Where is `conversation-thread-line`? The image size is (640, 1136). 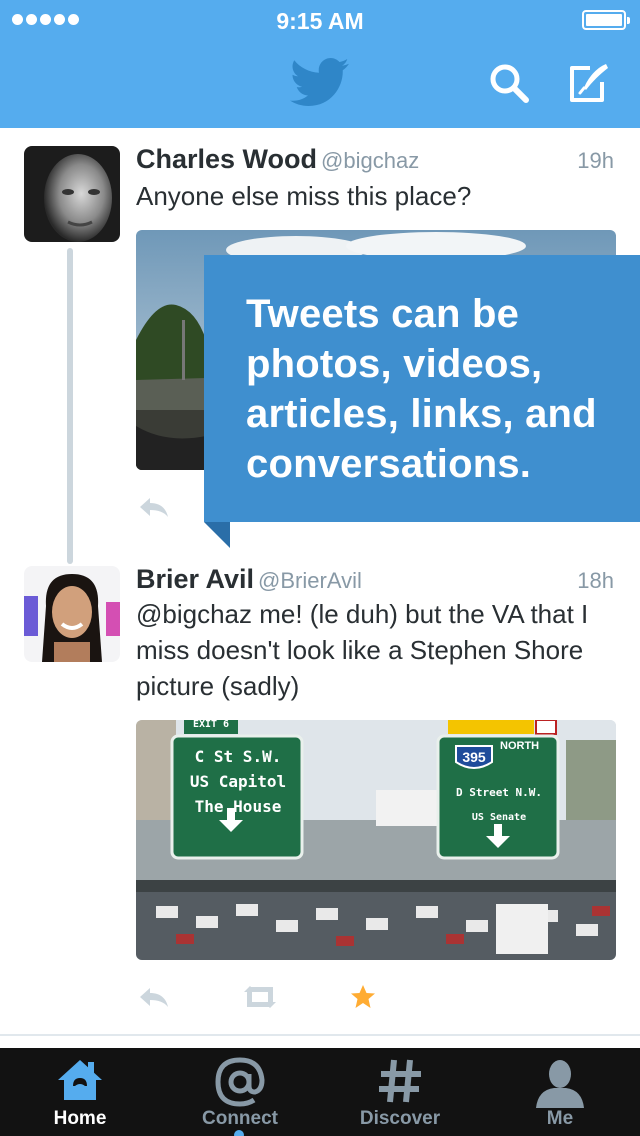 conversation-thread-line is located at coordinates (70, 406).